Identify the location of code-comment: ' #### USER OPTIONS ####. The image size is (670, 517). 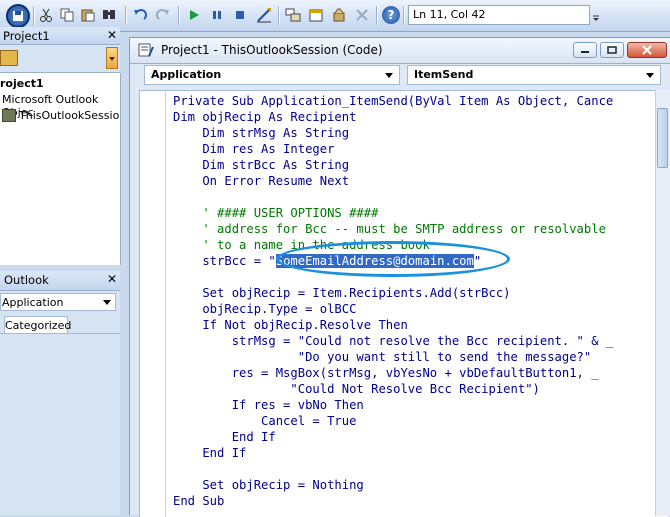
(276, 213).